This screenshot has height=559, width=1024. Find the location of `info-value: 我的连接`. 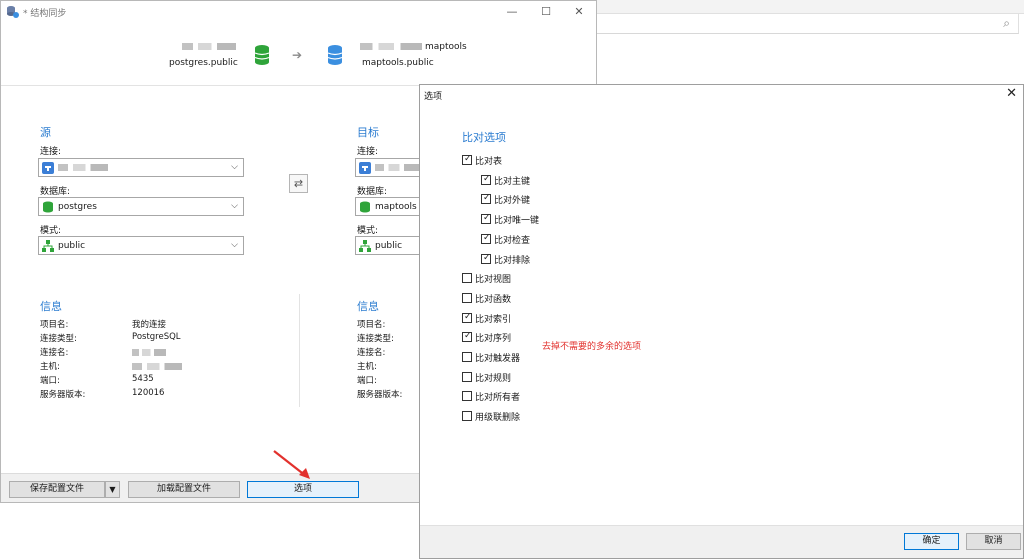

info-value: 我的连接 is located at coordinates (149, 325).